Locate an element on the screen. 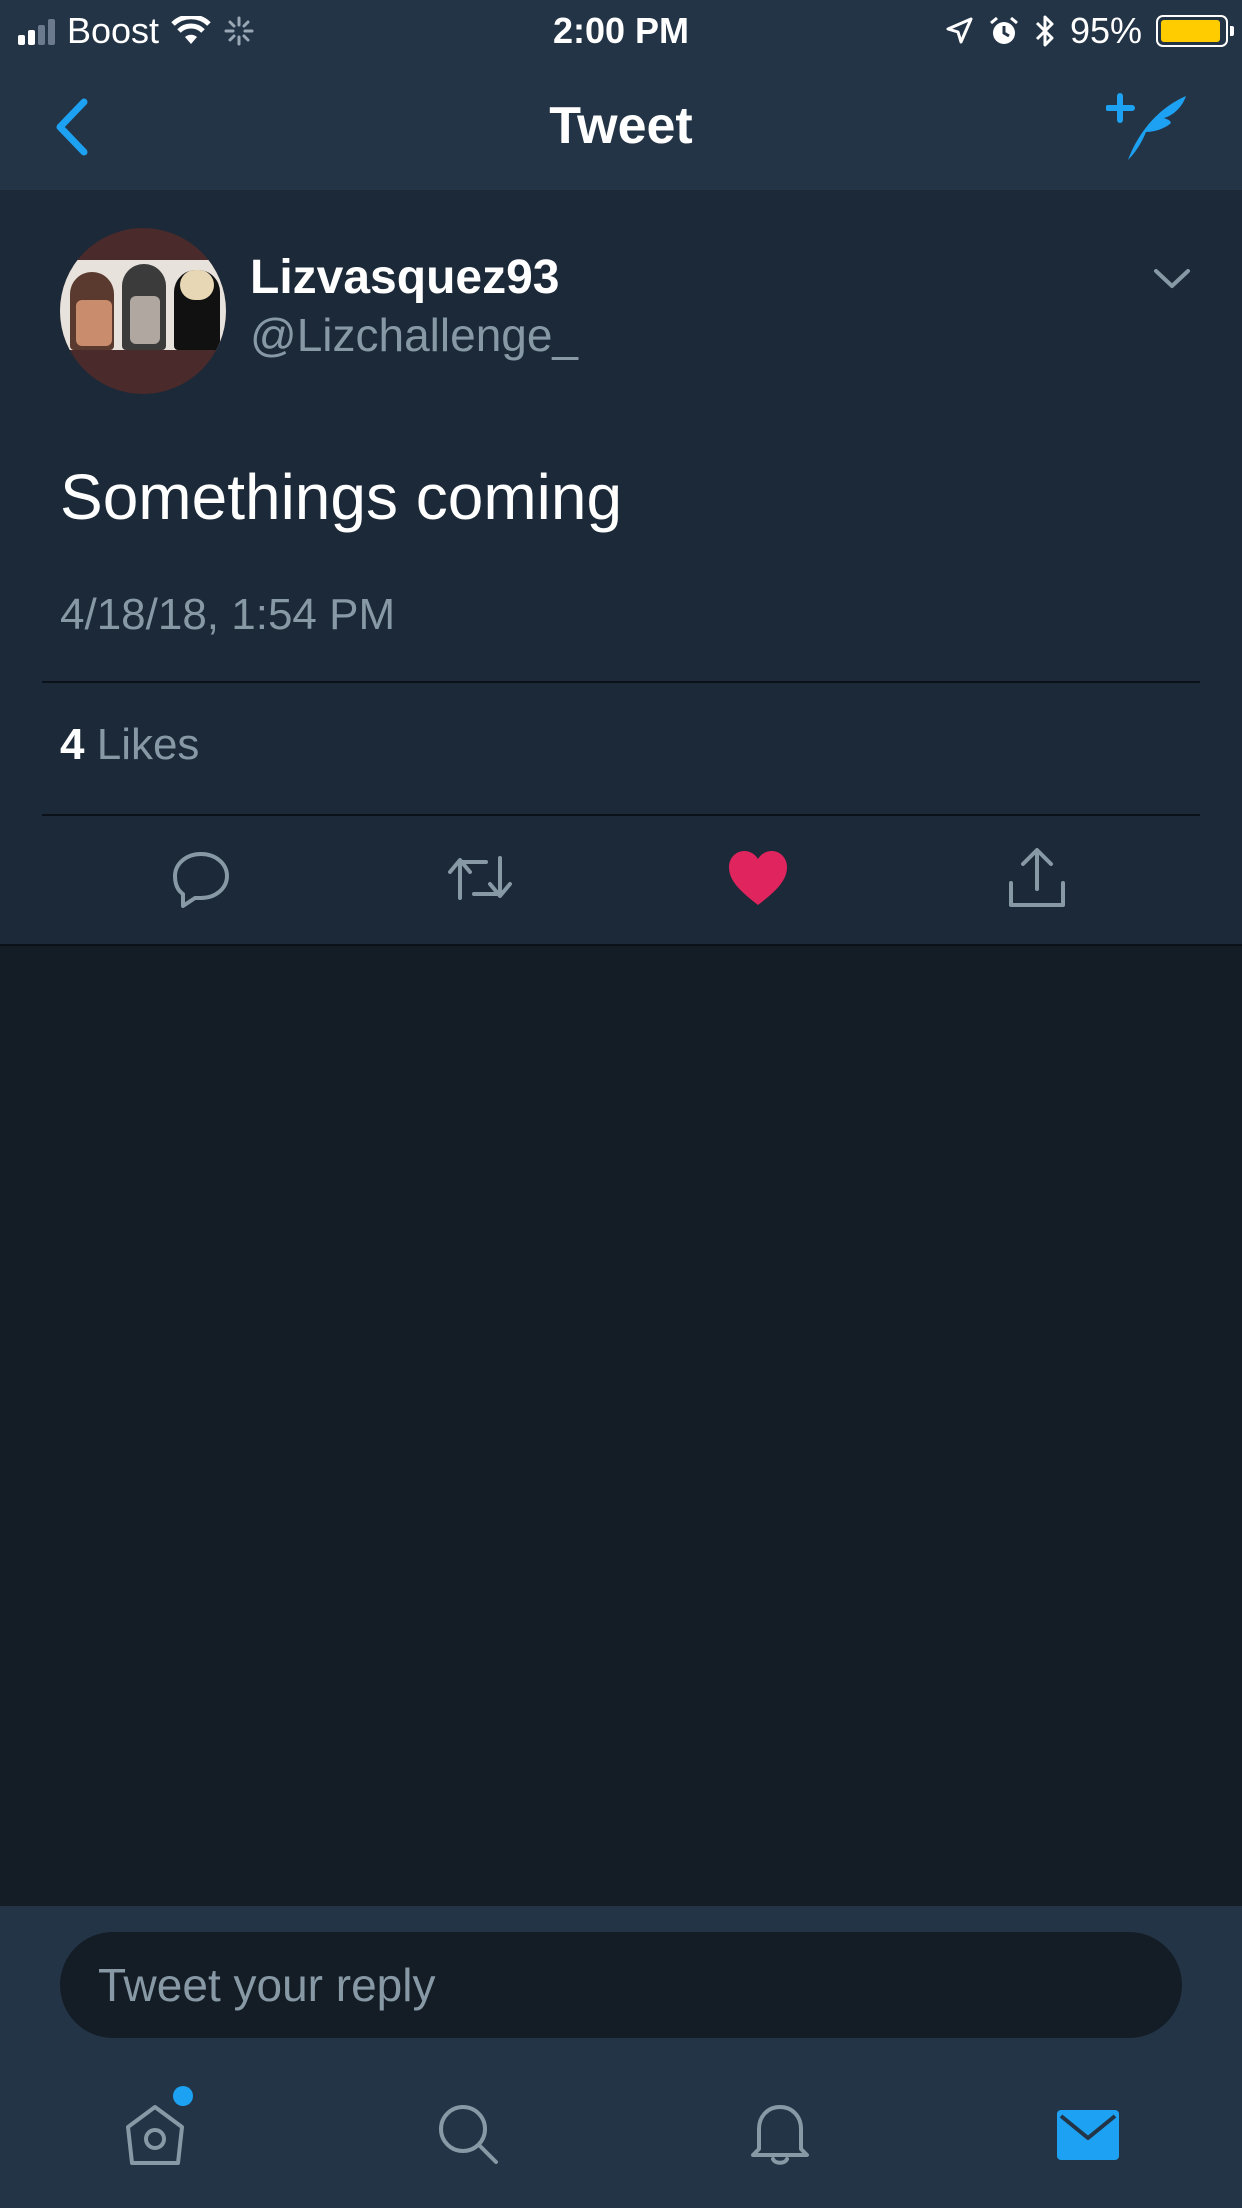 The height and width of the screenshot is (2208, 1242). tab-messages is located at coordinates (1088, 2134).